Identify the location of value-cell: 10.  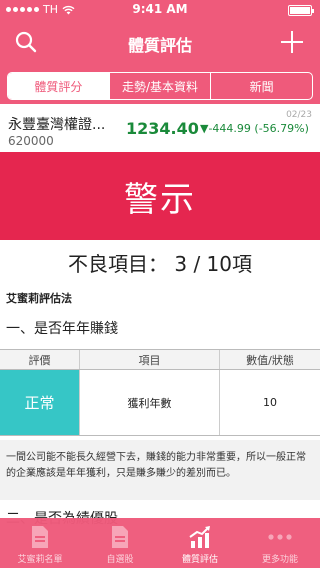
(270, 402).